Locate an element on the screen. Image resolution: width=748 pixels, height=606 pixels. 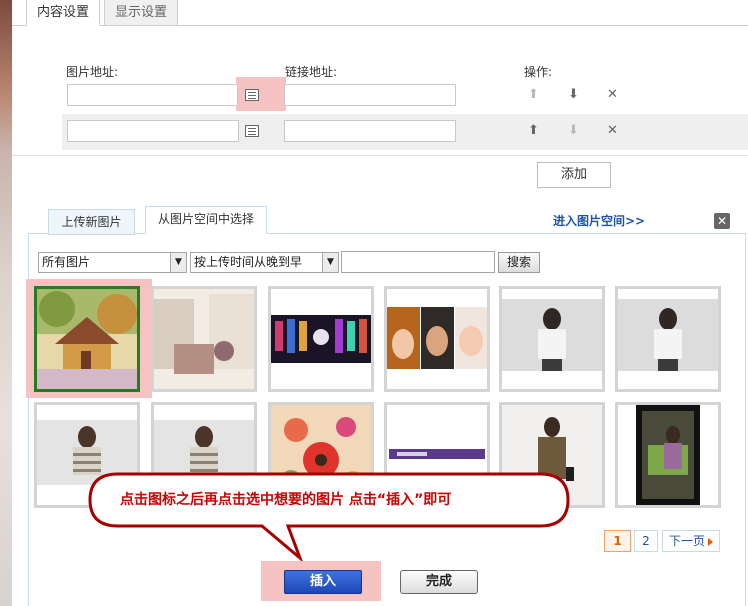
tab-choose-from-space: 从图片空间中选择 is located at coordinates (206, 220).